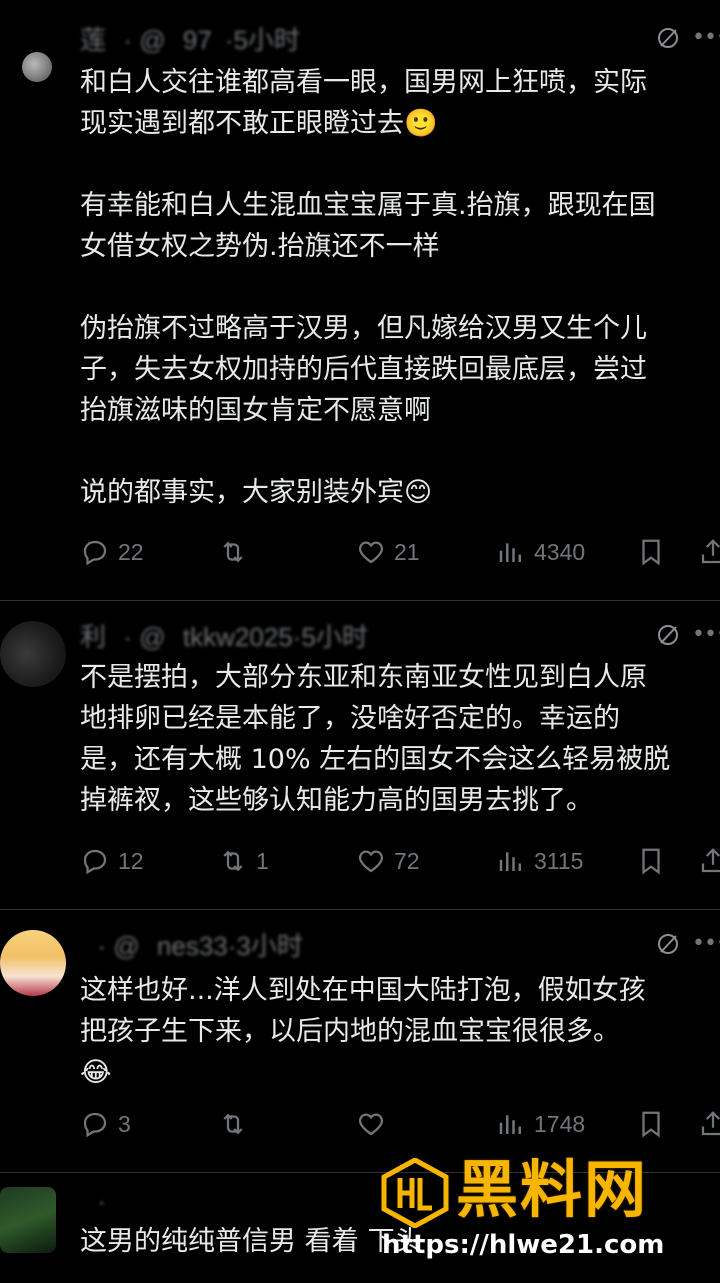  I want to click on text-line: 伪抬旗不过略高于汉男，但凡嫁给汉男又生个儿, so click(363, 328).